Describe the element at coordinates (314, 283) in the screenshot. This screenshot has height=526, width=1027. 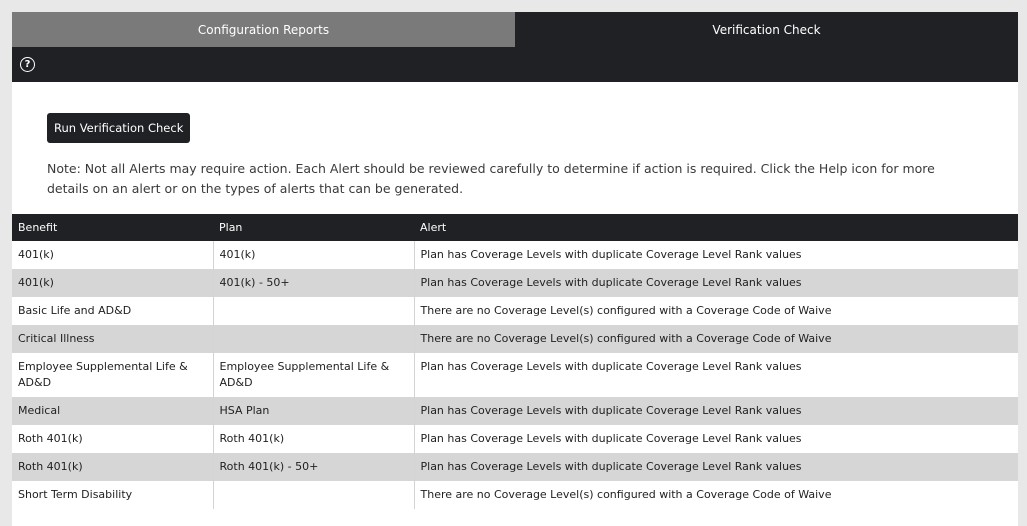
I see `cell-plan: 401(k) - 50+` at that location.